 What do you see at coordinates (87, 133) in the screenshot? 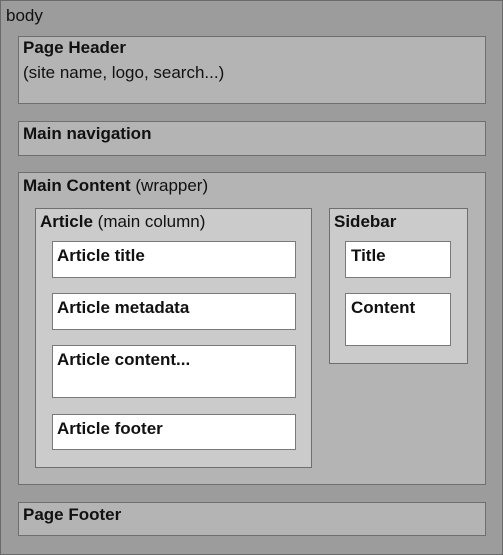
I see `main-navigation-title: Main navigation` at bounding box center [87, 133].